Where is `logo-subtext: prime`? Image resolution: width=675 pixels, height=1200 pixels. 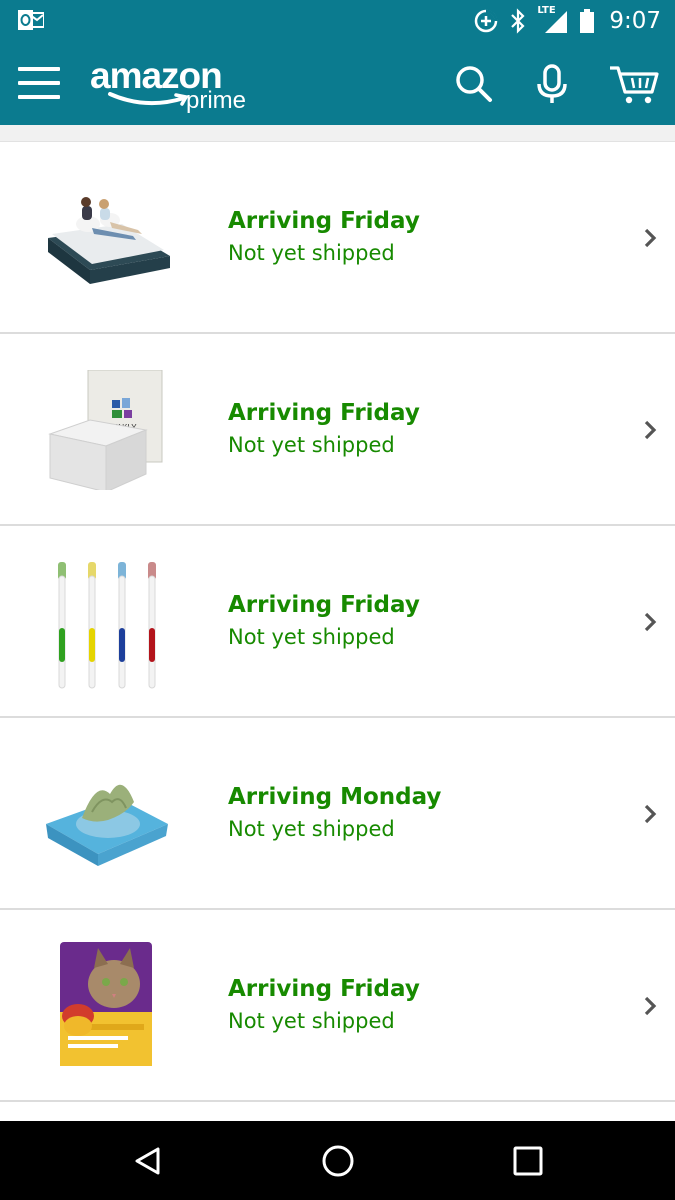 logo-subtext: prime is located at coordinates (216, 100).